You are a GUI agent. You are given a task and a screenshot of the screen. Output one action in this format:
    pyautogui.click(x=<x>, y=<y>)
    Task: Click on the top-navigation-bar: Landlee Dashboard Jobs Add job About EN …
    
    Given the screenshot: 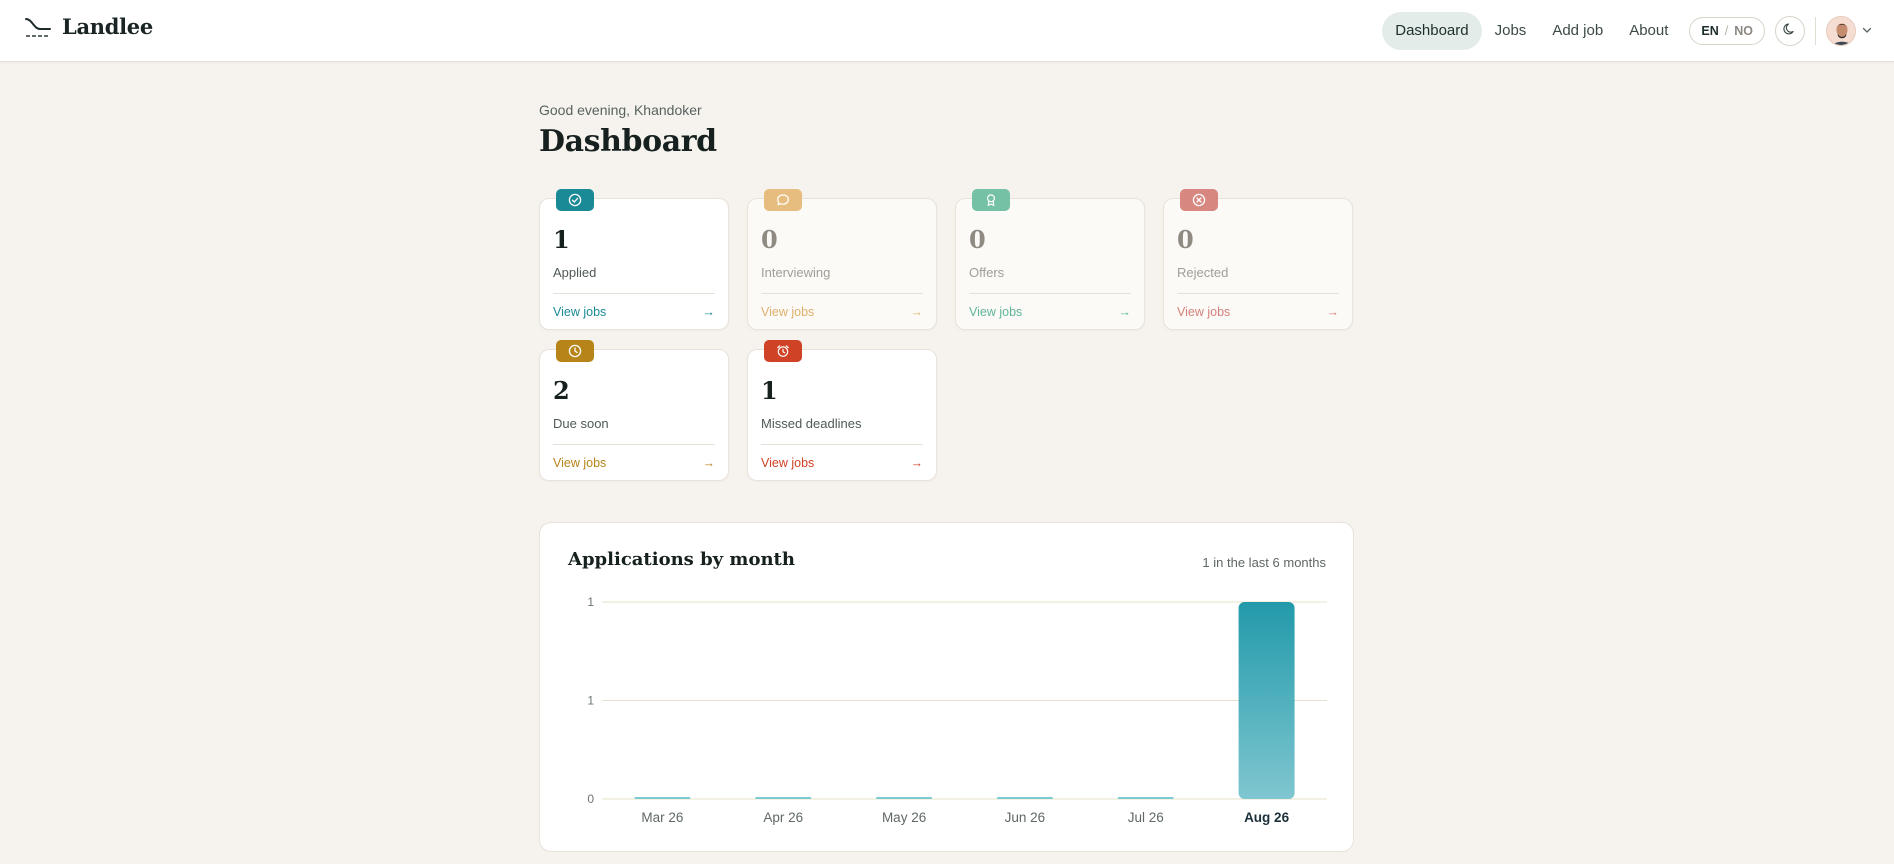 What is the action you would take?
    pyautogui.click(x=947, y=31)
    